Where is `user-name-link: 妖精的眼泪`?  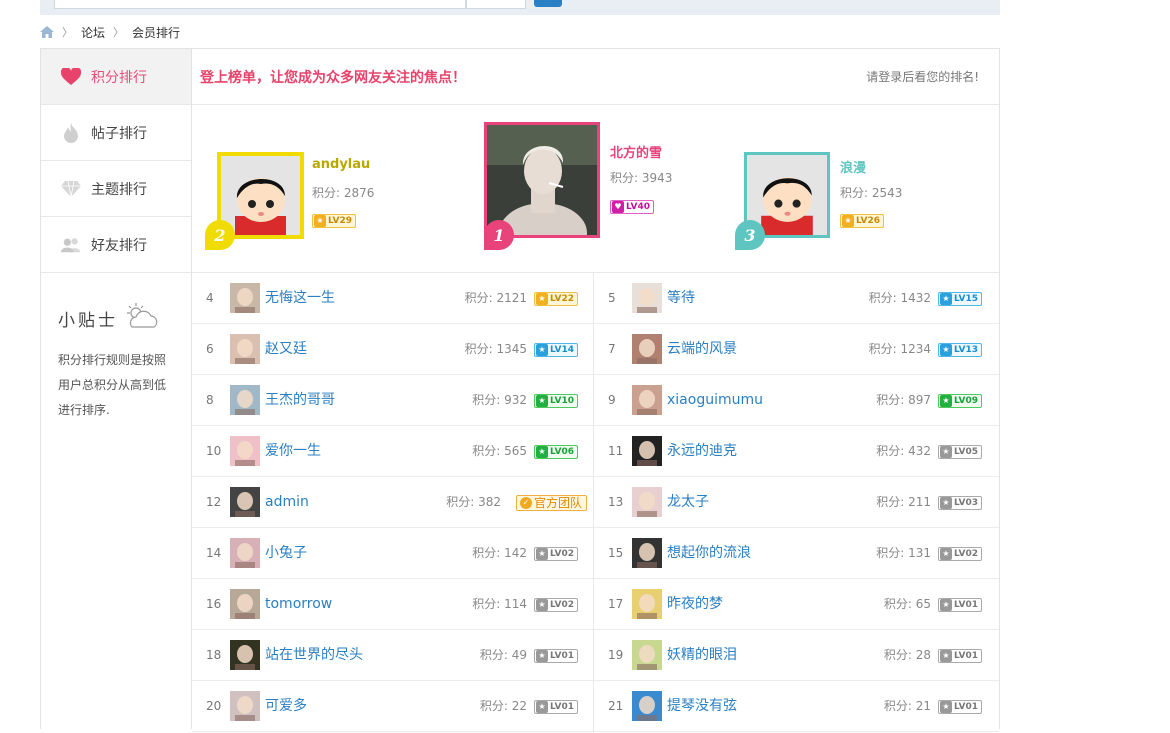 user-name-link: 妖精的眼泪 is located at coordinates (702, 655).